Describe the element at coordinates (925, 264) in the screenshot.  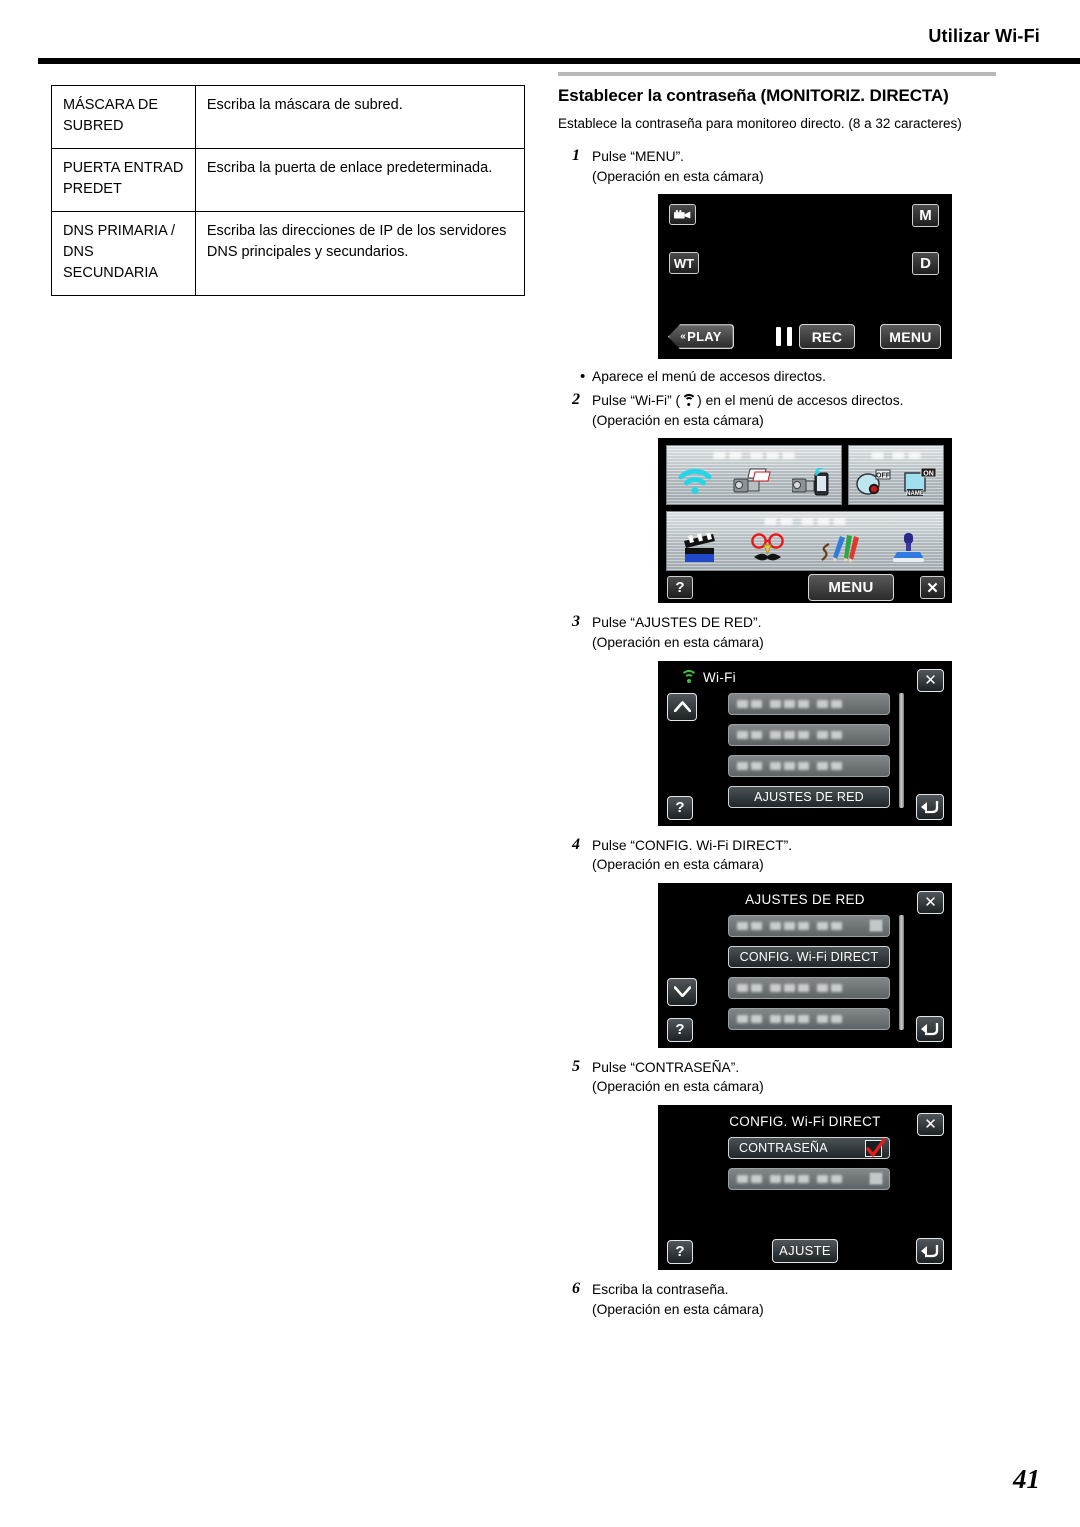
I see `display-button: D` at that location.